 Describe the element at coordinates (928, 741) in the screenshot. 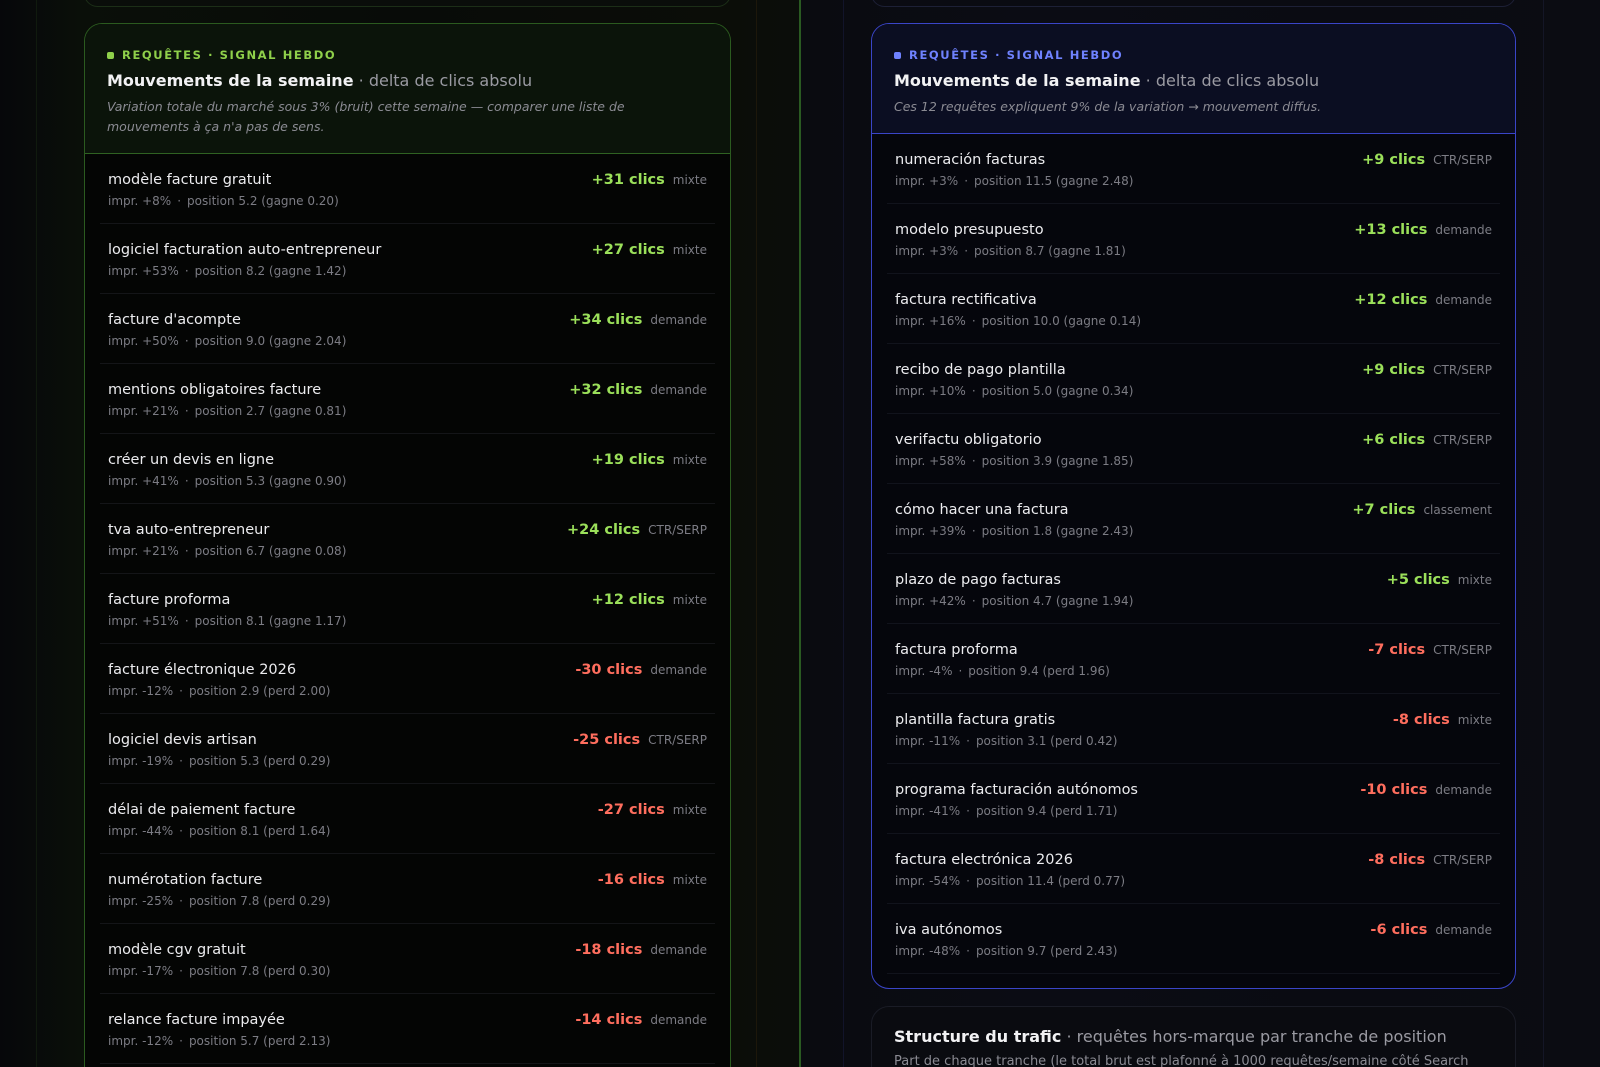

I see `impressions-change: impr. -11%` at that location.